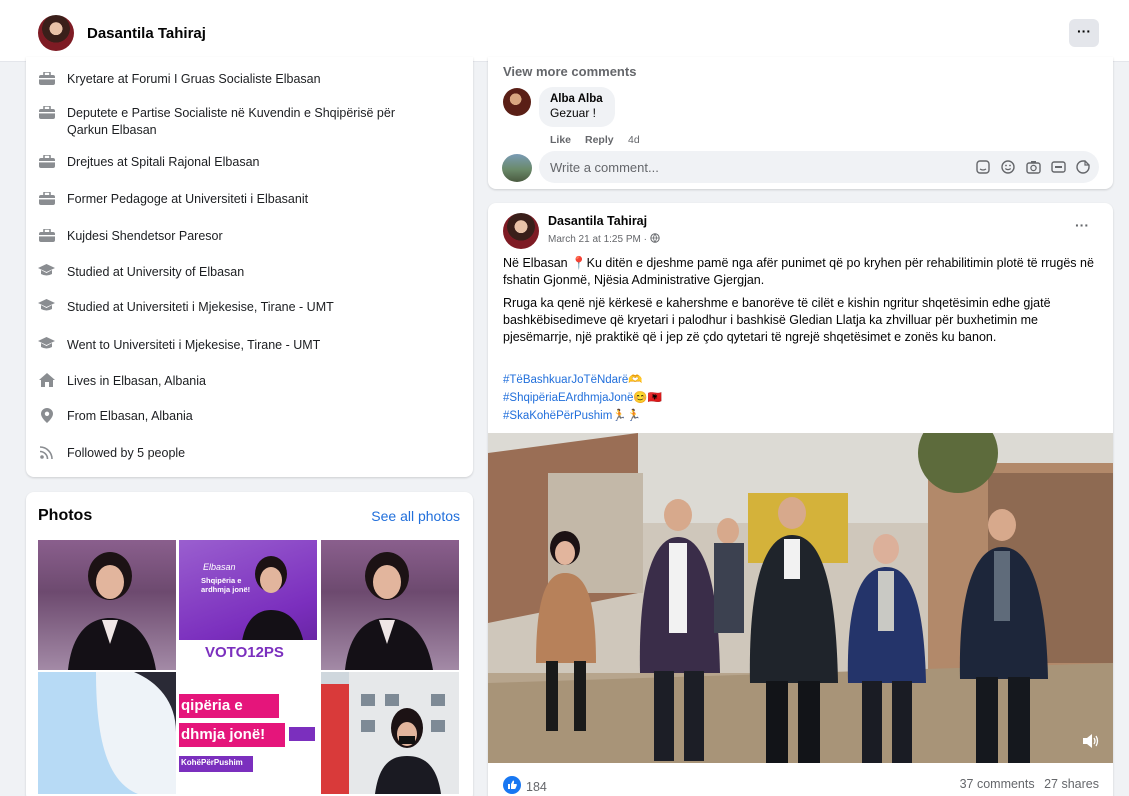  Describe the element at coordinates (46, 380) in the screenshot. I see `home-icon` at that location.